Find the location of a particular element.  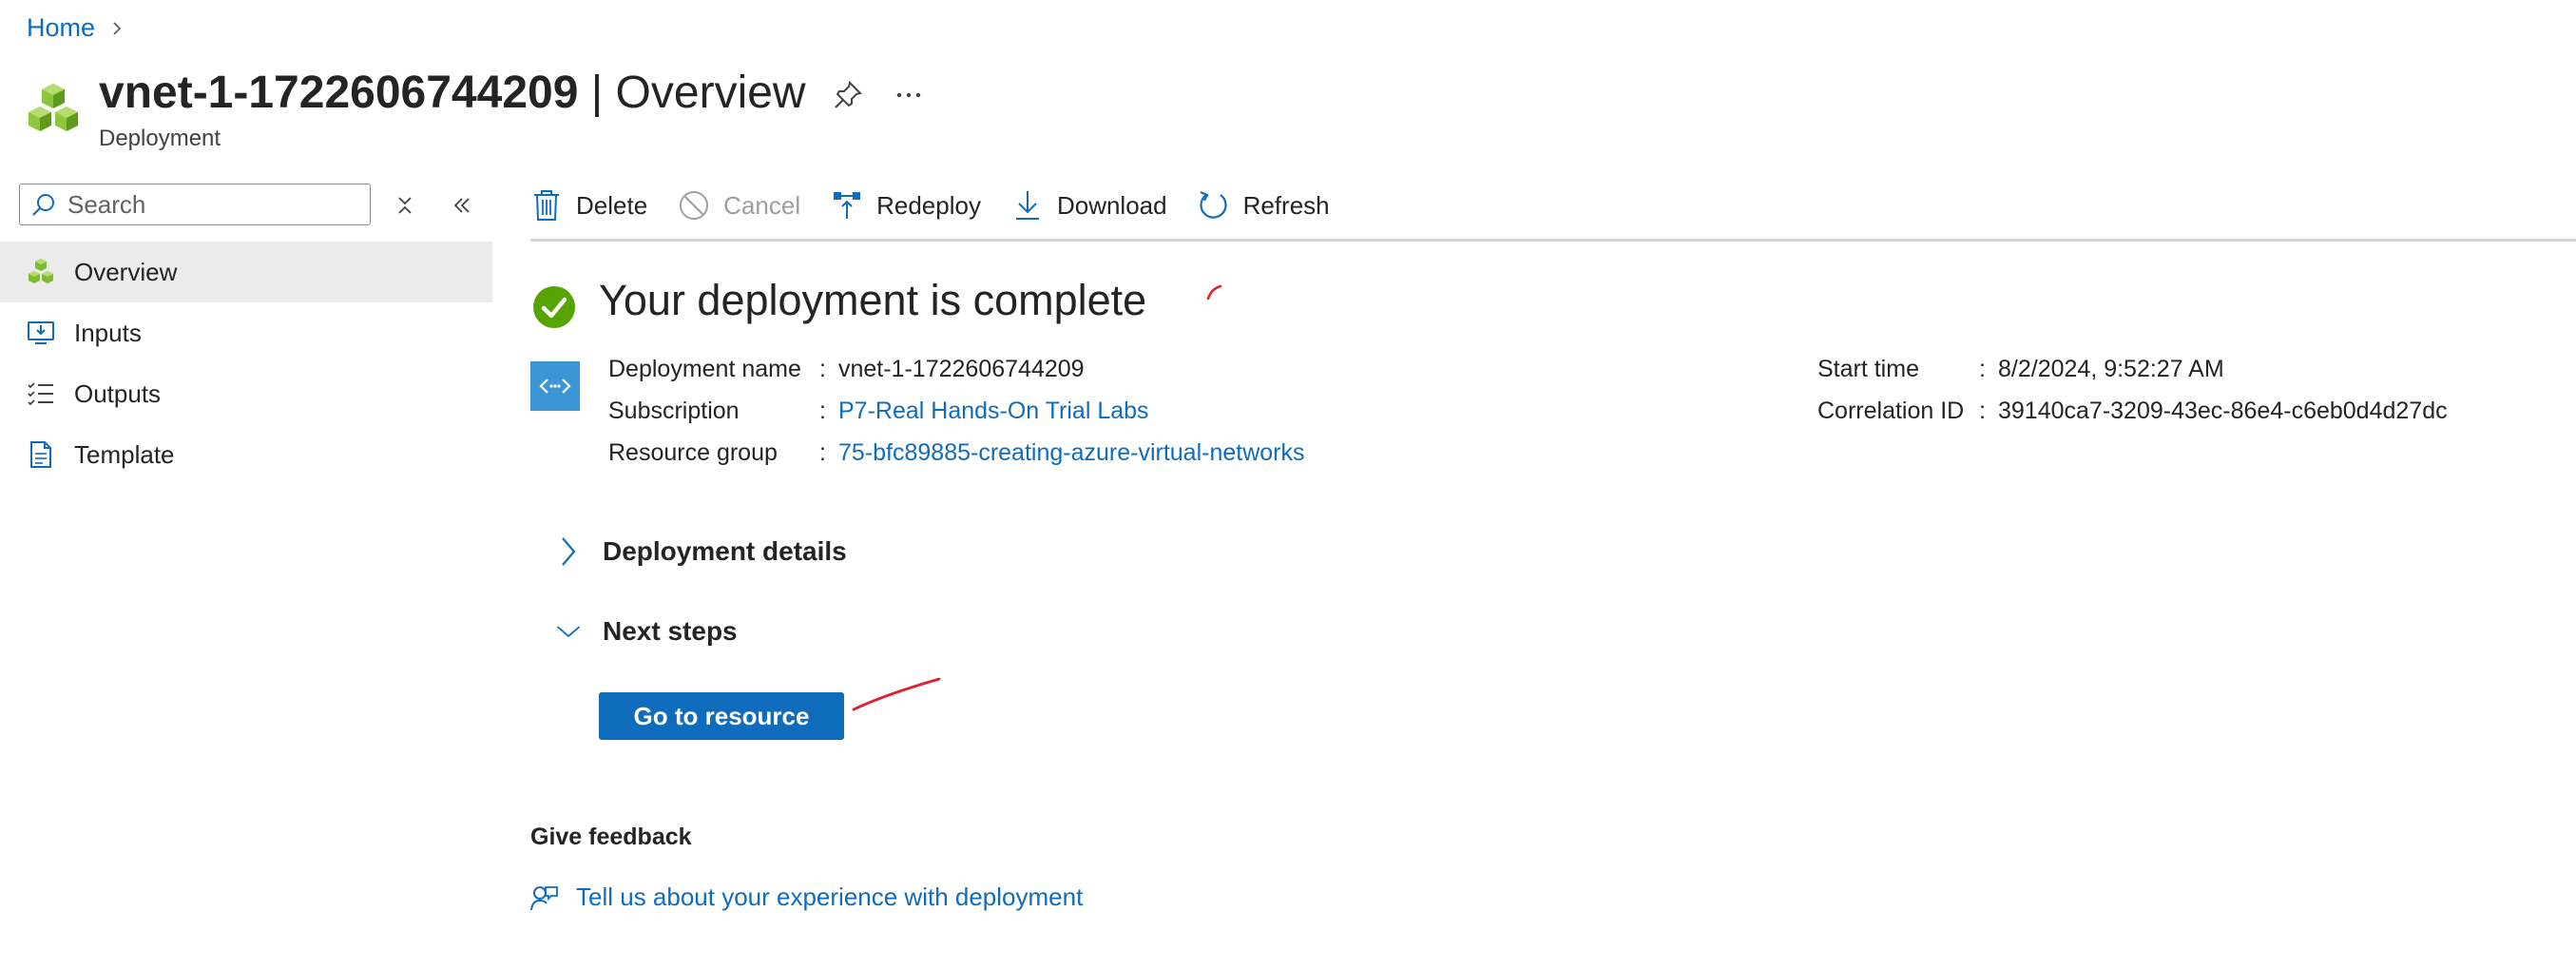

download-label: Download is located at coordinates (1111, 205).